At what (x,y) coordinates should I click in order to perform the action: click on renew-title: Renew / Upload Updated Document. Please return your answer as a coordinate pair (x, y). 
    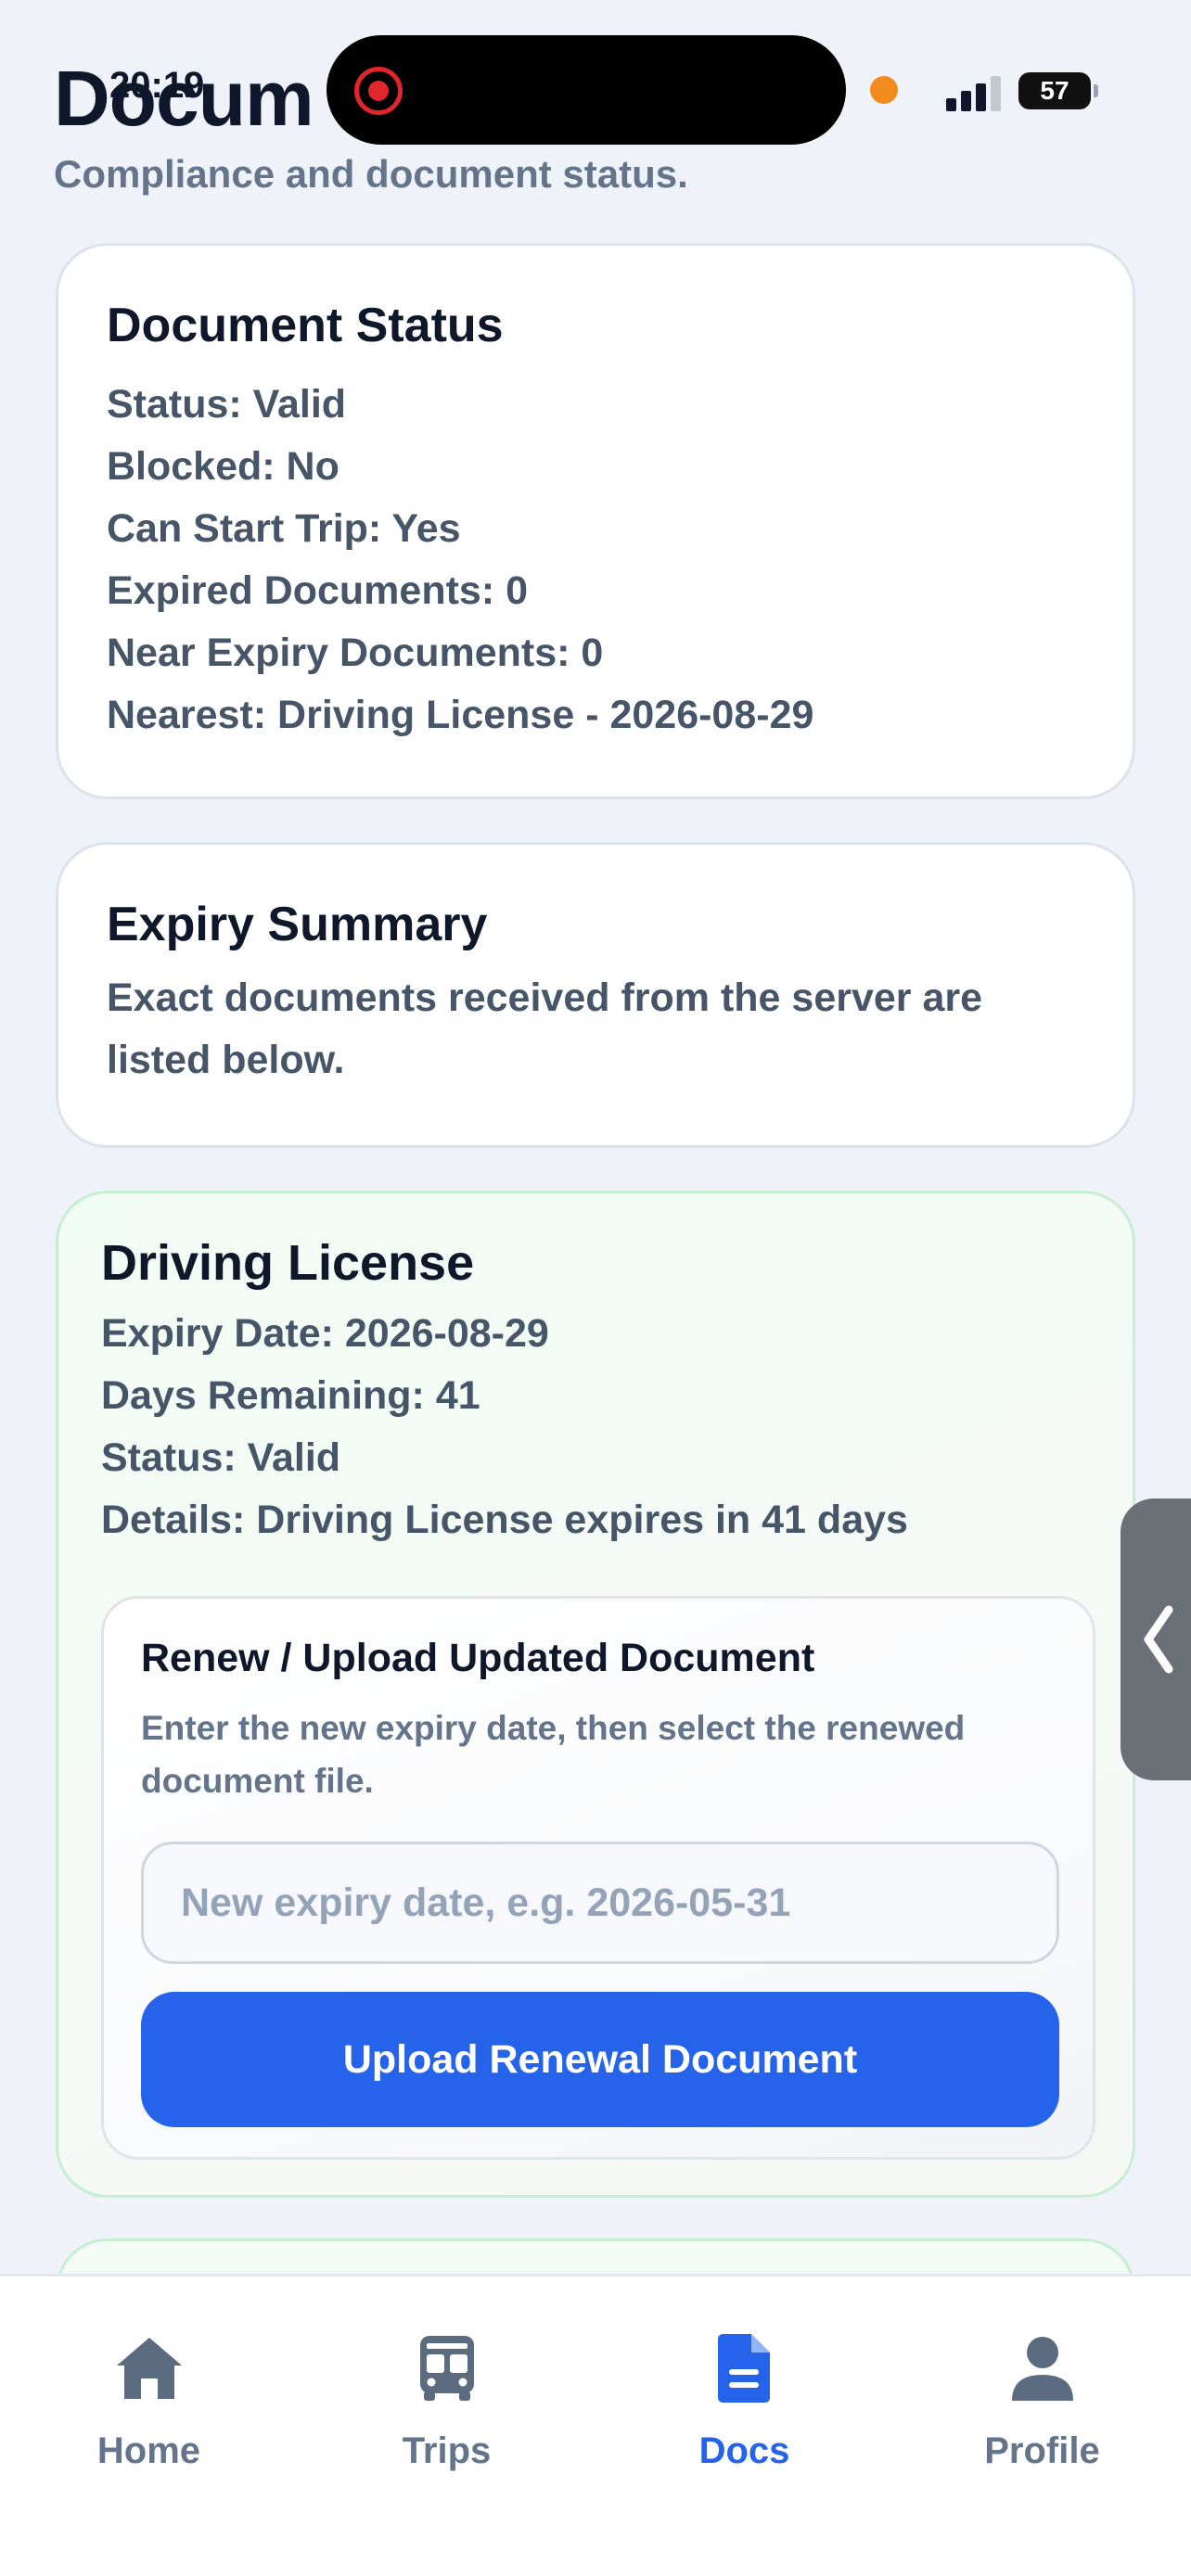
    Looking at the image, I should click on (478, 1658).